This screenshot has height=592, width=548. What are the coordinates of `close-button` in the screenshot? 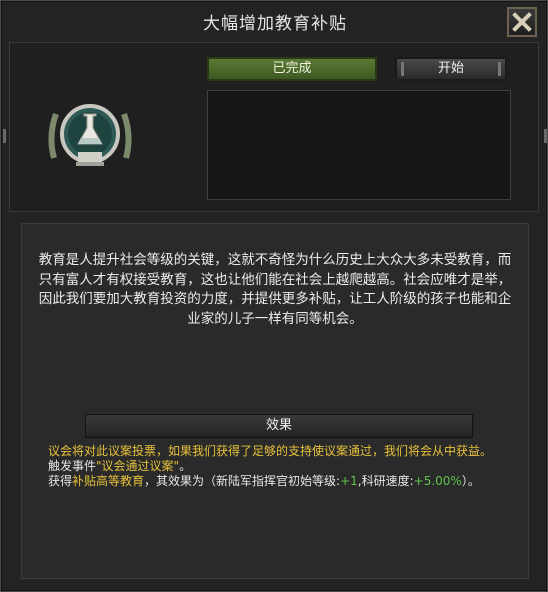 It's located at (522, 22).